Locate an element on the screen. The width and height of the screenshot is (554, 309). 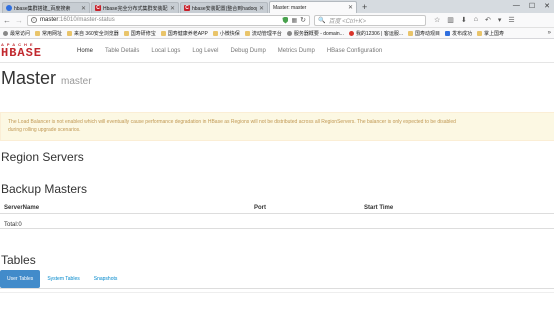
toolbar-icons: ☆ ▥ ⬇ ⌂ ↶ ▾ ☰ is located at coordinates (474, 20).